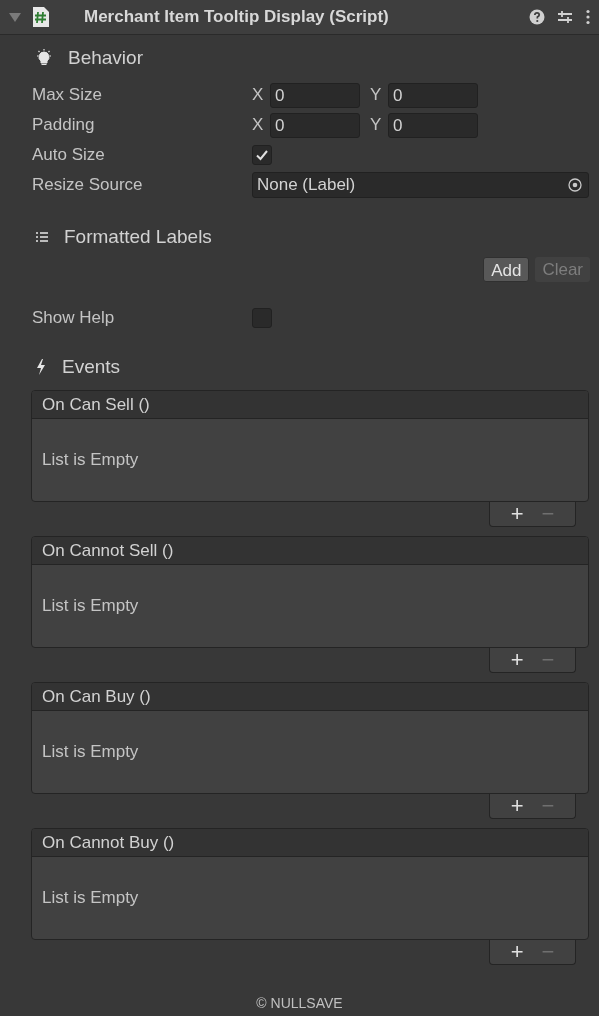  Describe the element at coordinates (299, 1003) in the screenshot. I see `copyright-text: © NULLSAVE` at that location.